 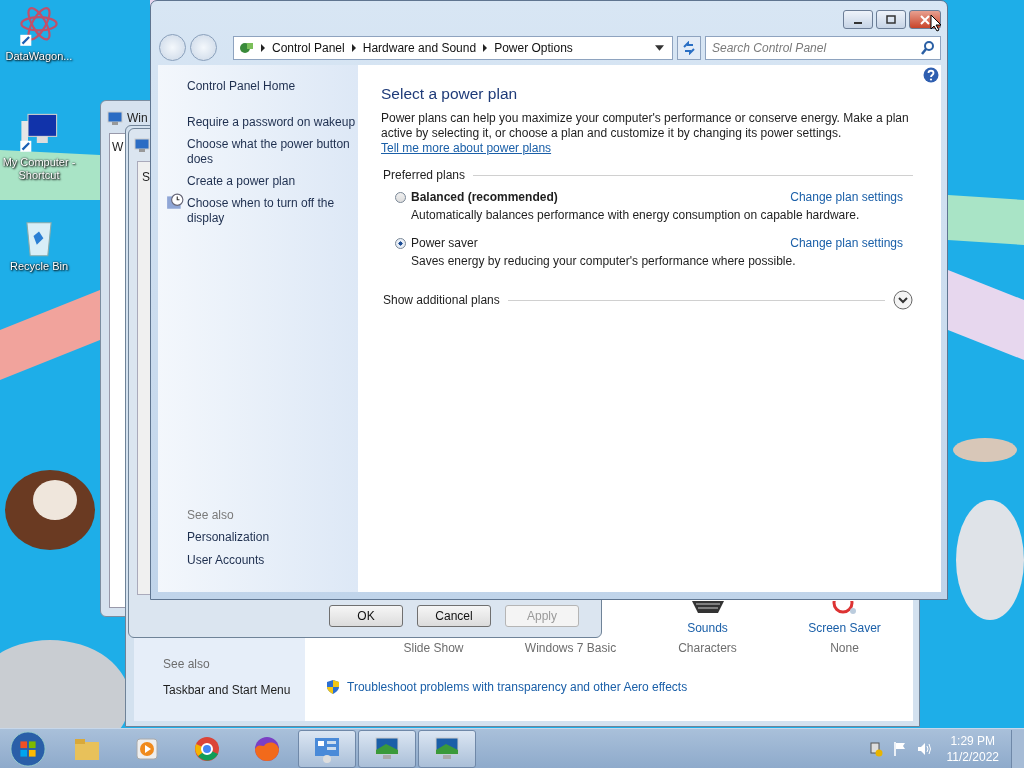 I want to click on network-icon, so click(x=875, y=748).